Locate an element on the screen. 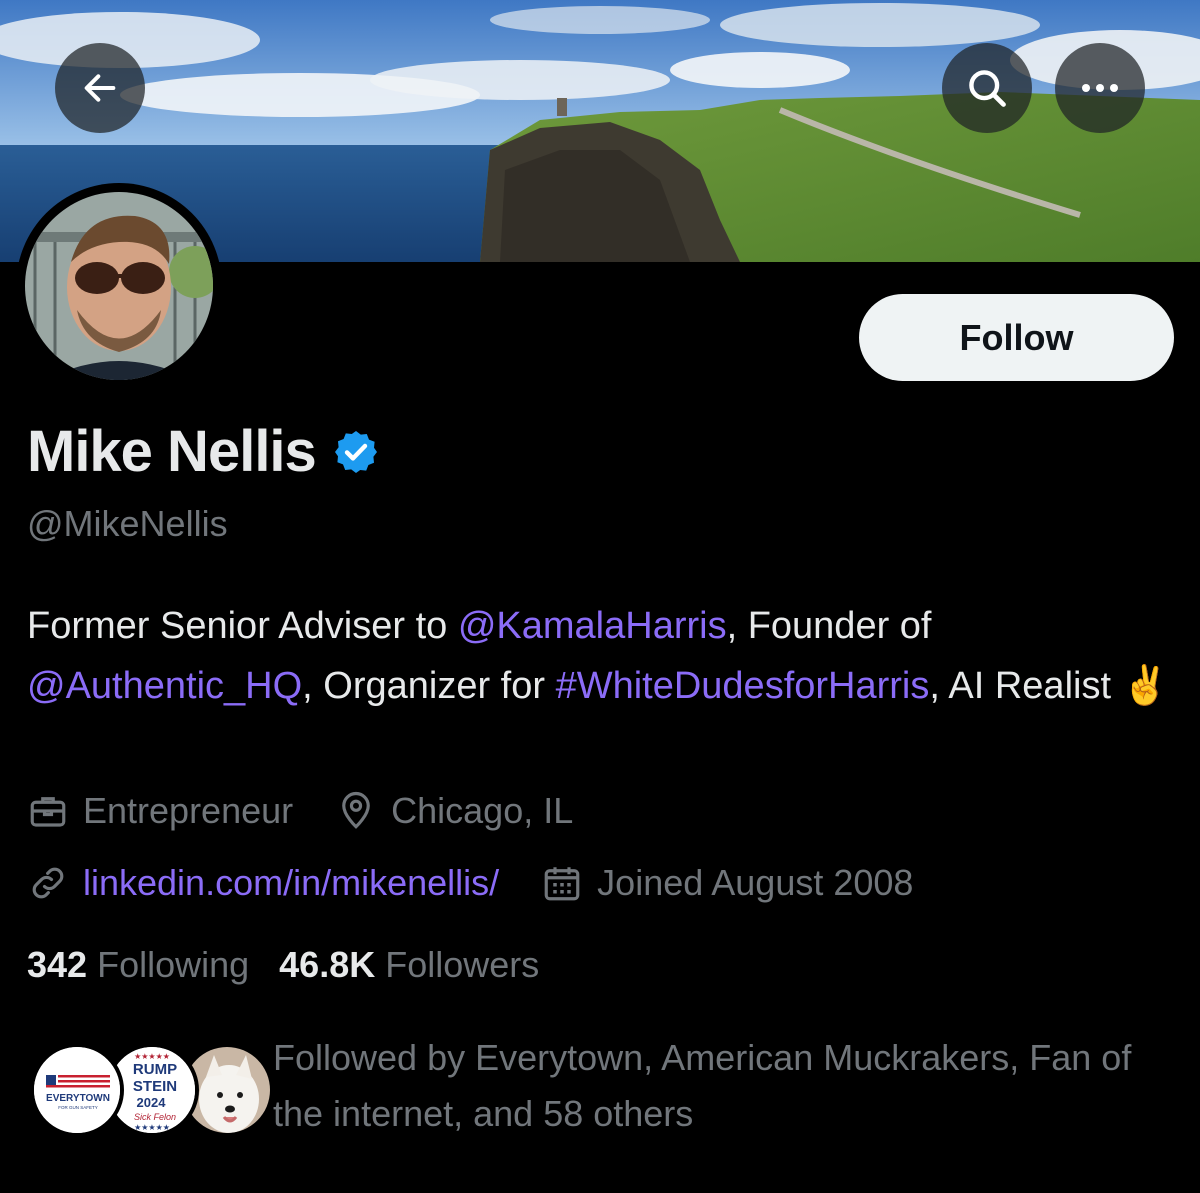 The image size is (1200, 1193). follow-stats: 342 Following 46.8K Followers is located at coordinates (298, 965).